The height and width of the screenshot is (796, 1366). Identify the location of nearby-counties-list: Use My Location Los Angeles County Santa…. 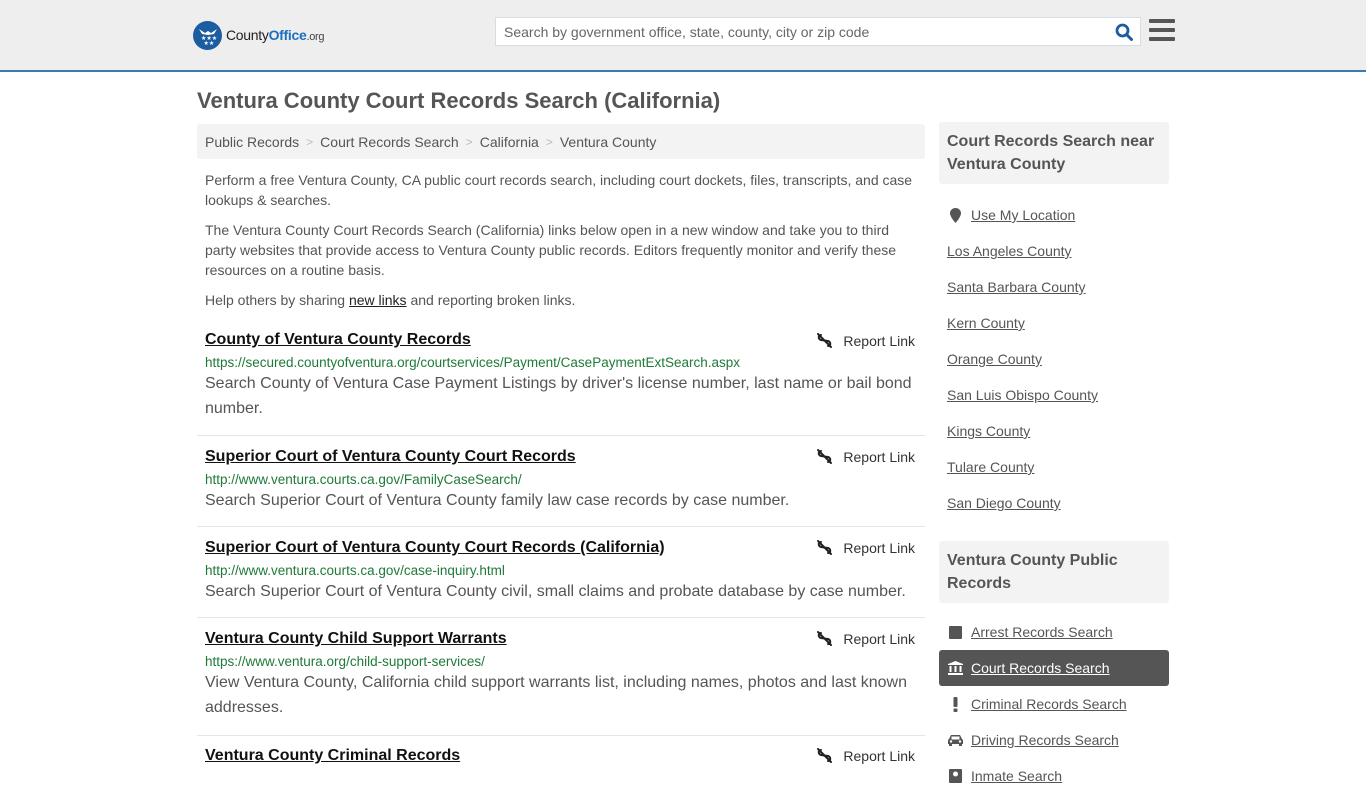
(1054, 352).